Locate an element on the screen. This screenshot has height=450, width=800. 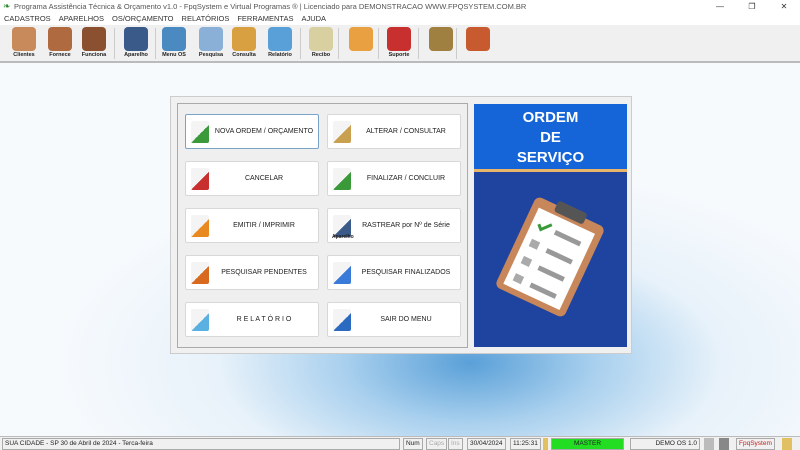
toolbar-suporte-button: Suporte is located at coordinates (399, 43).